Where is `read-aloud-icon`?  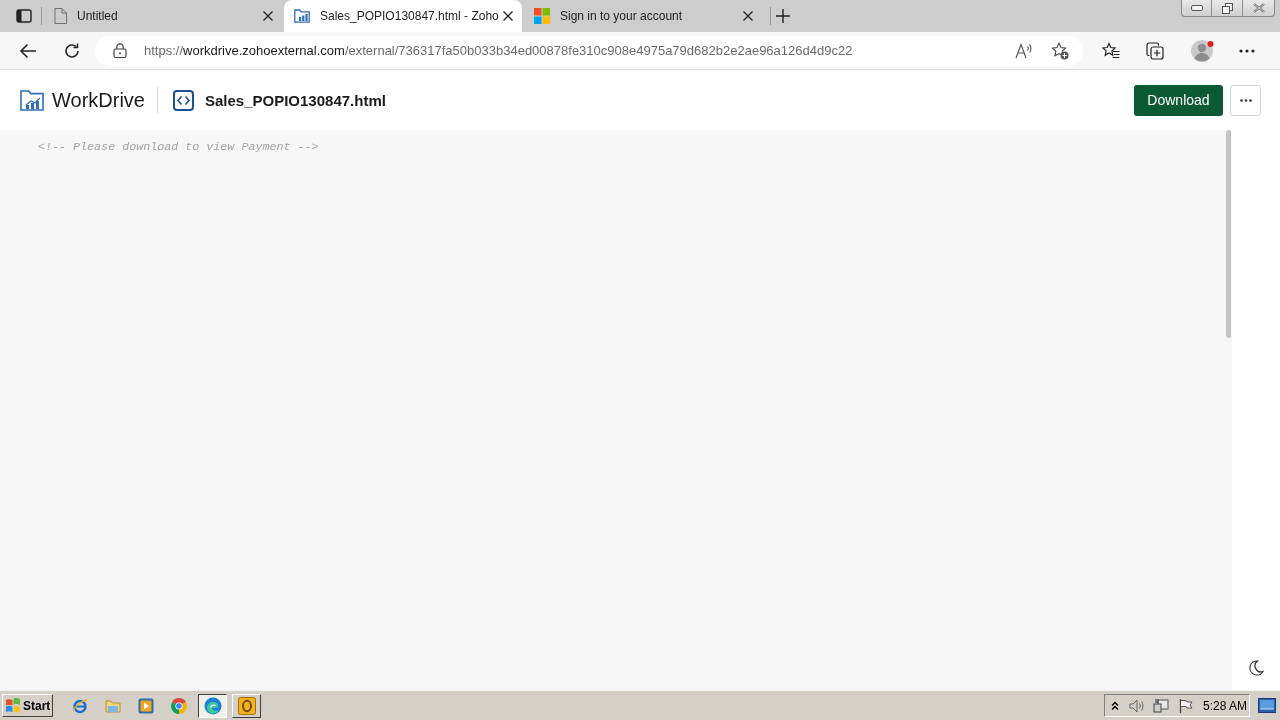
read-aloud-icon is located at coordinates (1024, 50).